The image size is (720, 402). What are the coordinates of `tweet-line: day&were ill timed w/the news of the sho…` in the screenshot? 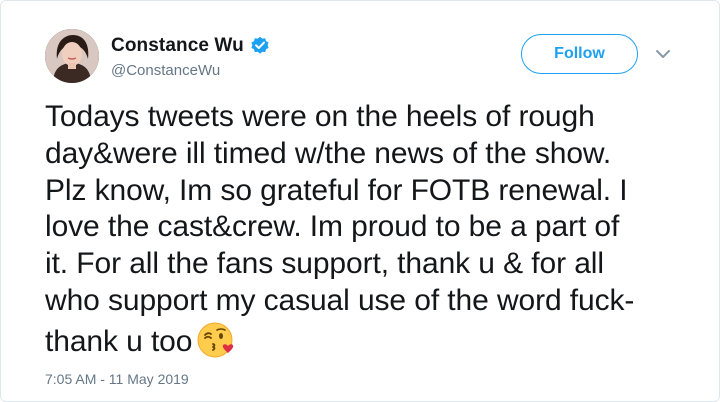 It's located at (328, 153).